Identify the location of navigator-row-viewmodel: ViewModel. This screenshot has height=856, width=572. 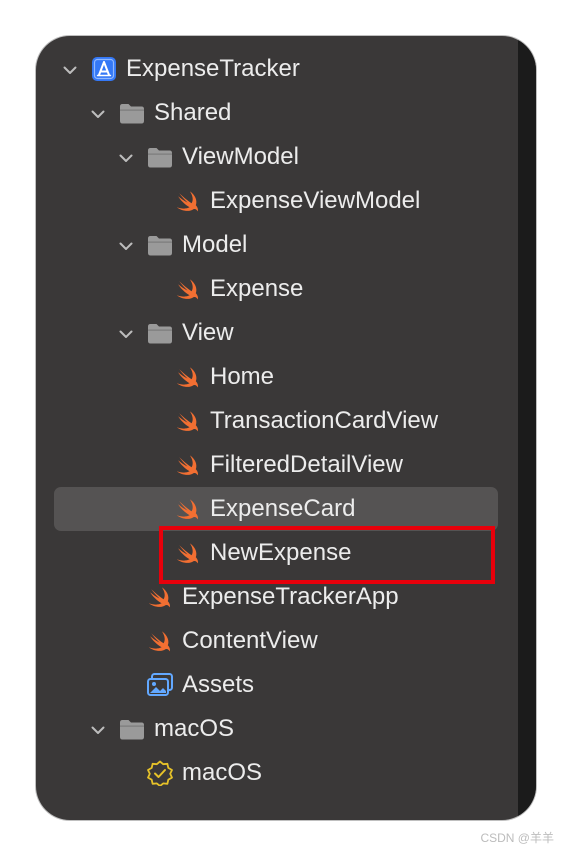
(277, 157).